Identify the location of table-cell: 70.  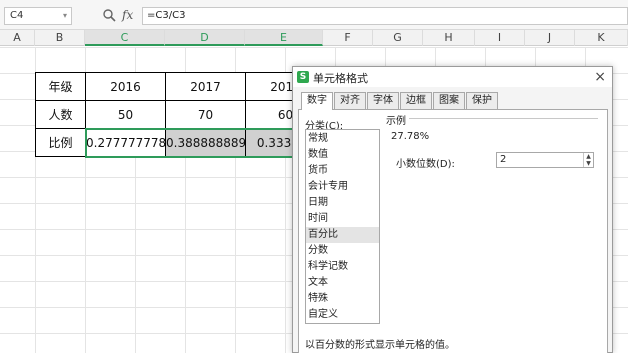
(205, 114).